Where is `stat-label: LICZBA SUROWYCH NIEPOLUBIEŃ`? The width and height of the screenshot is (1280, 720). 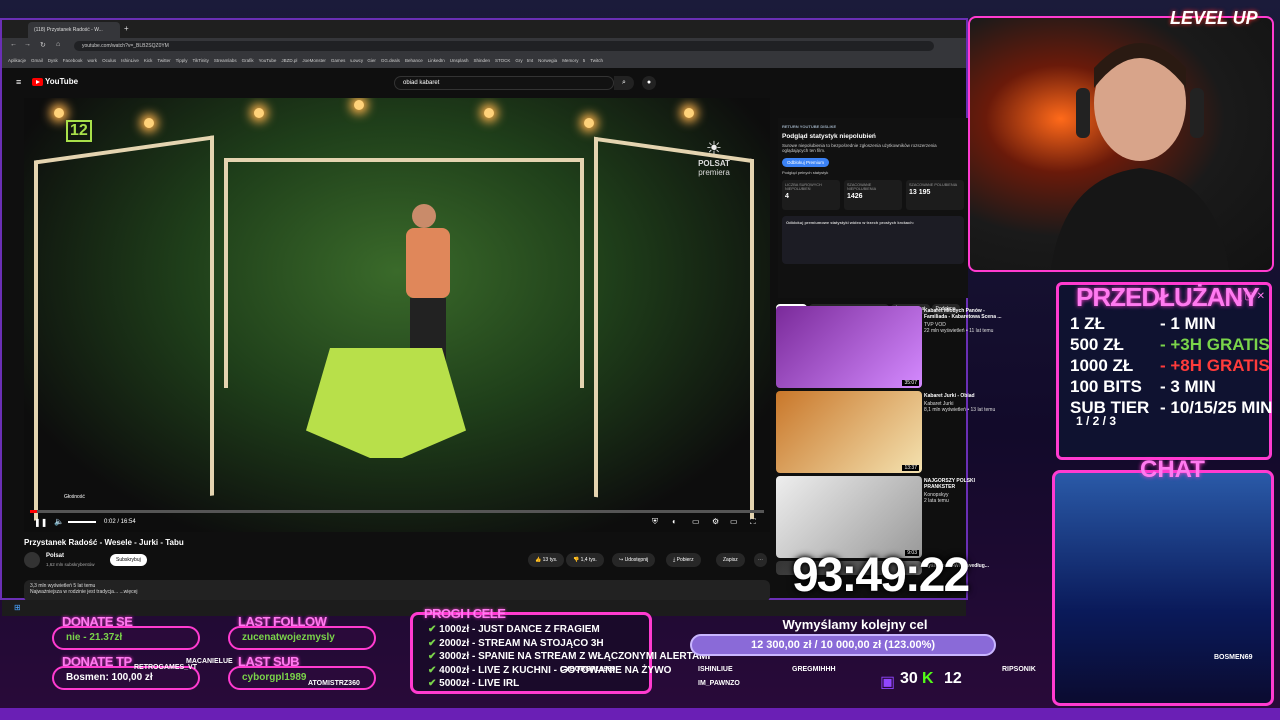 stat-label: LICZBA SUROWYCH NIEPOLUBIEŃ is located at coordinates (803, 187).